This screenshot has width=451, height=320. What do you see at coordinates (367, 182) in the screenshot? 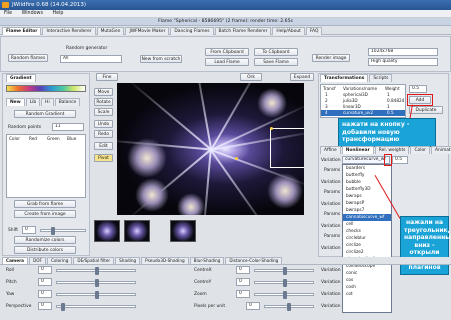
I see `list-item: bubble` at bounding box center [367, 182].